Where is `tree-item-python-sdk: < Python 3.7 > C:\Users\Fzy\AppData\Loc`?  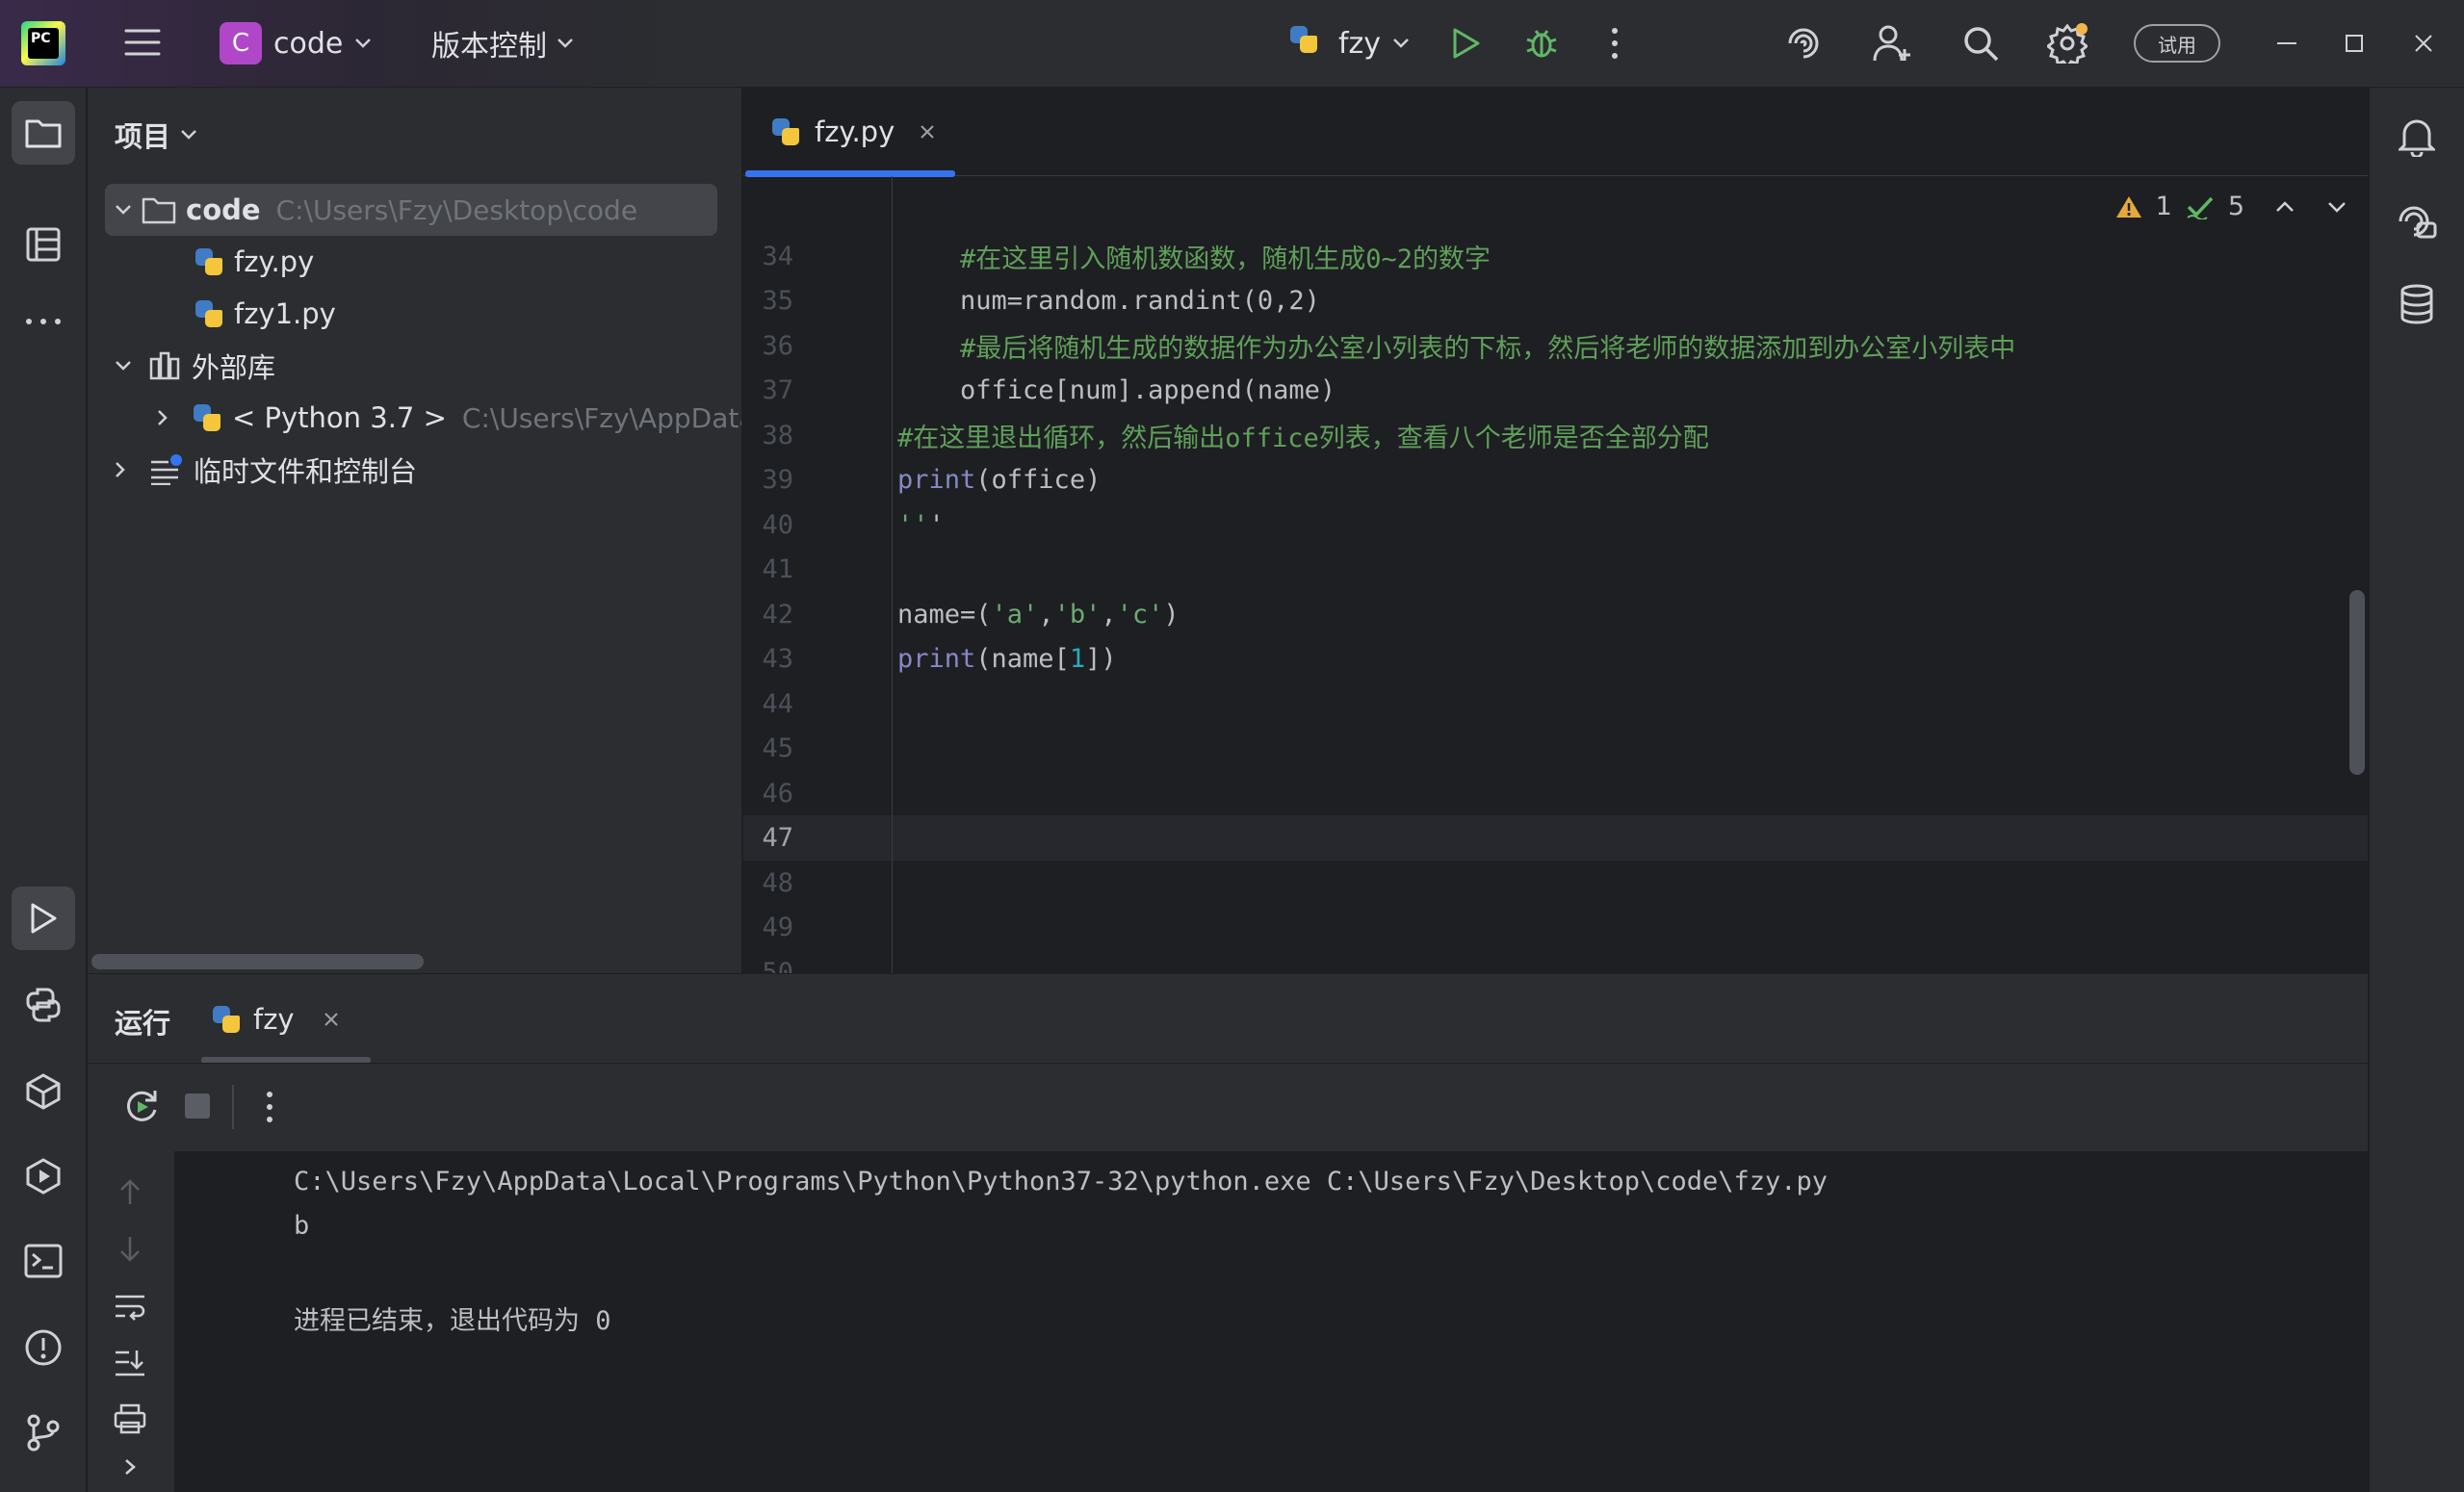 tree-item-python-sdk: < Python 3.7 > C:\Users\Fzy\AppData\Loc is located at coordinates (449, 418).